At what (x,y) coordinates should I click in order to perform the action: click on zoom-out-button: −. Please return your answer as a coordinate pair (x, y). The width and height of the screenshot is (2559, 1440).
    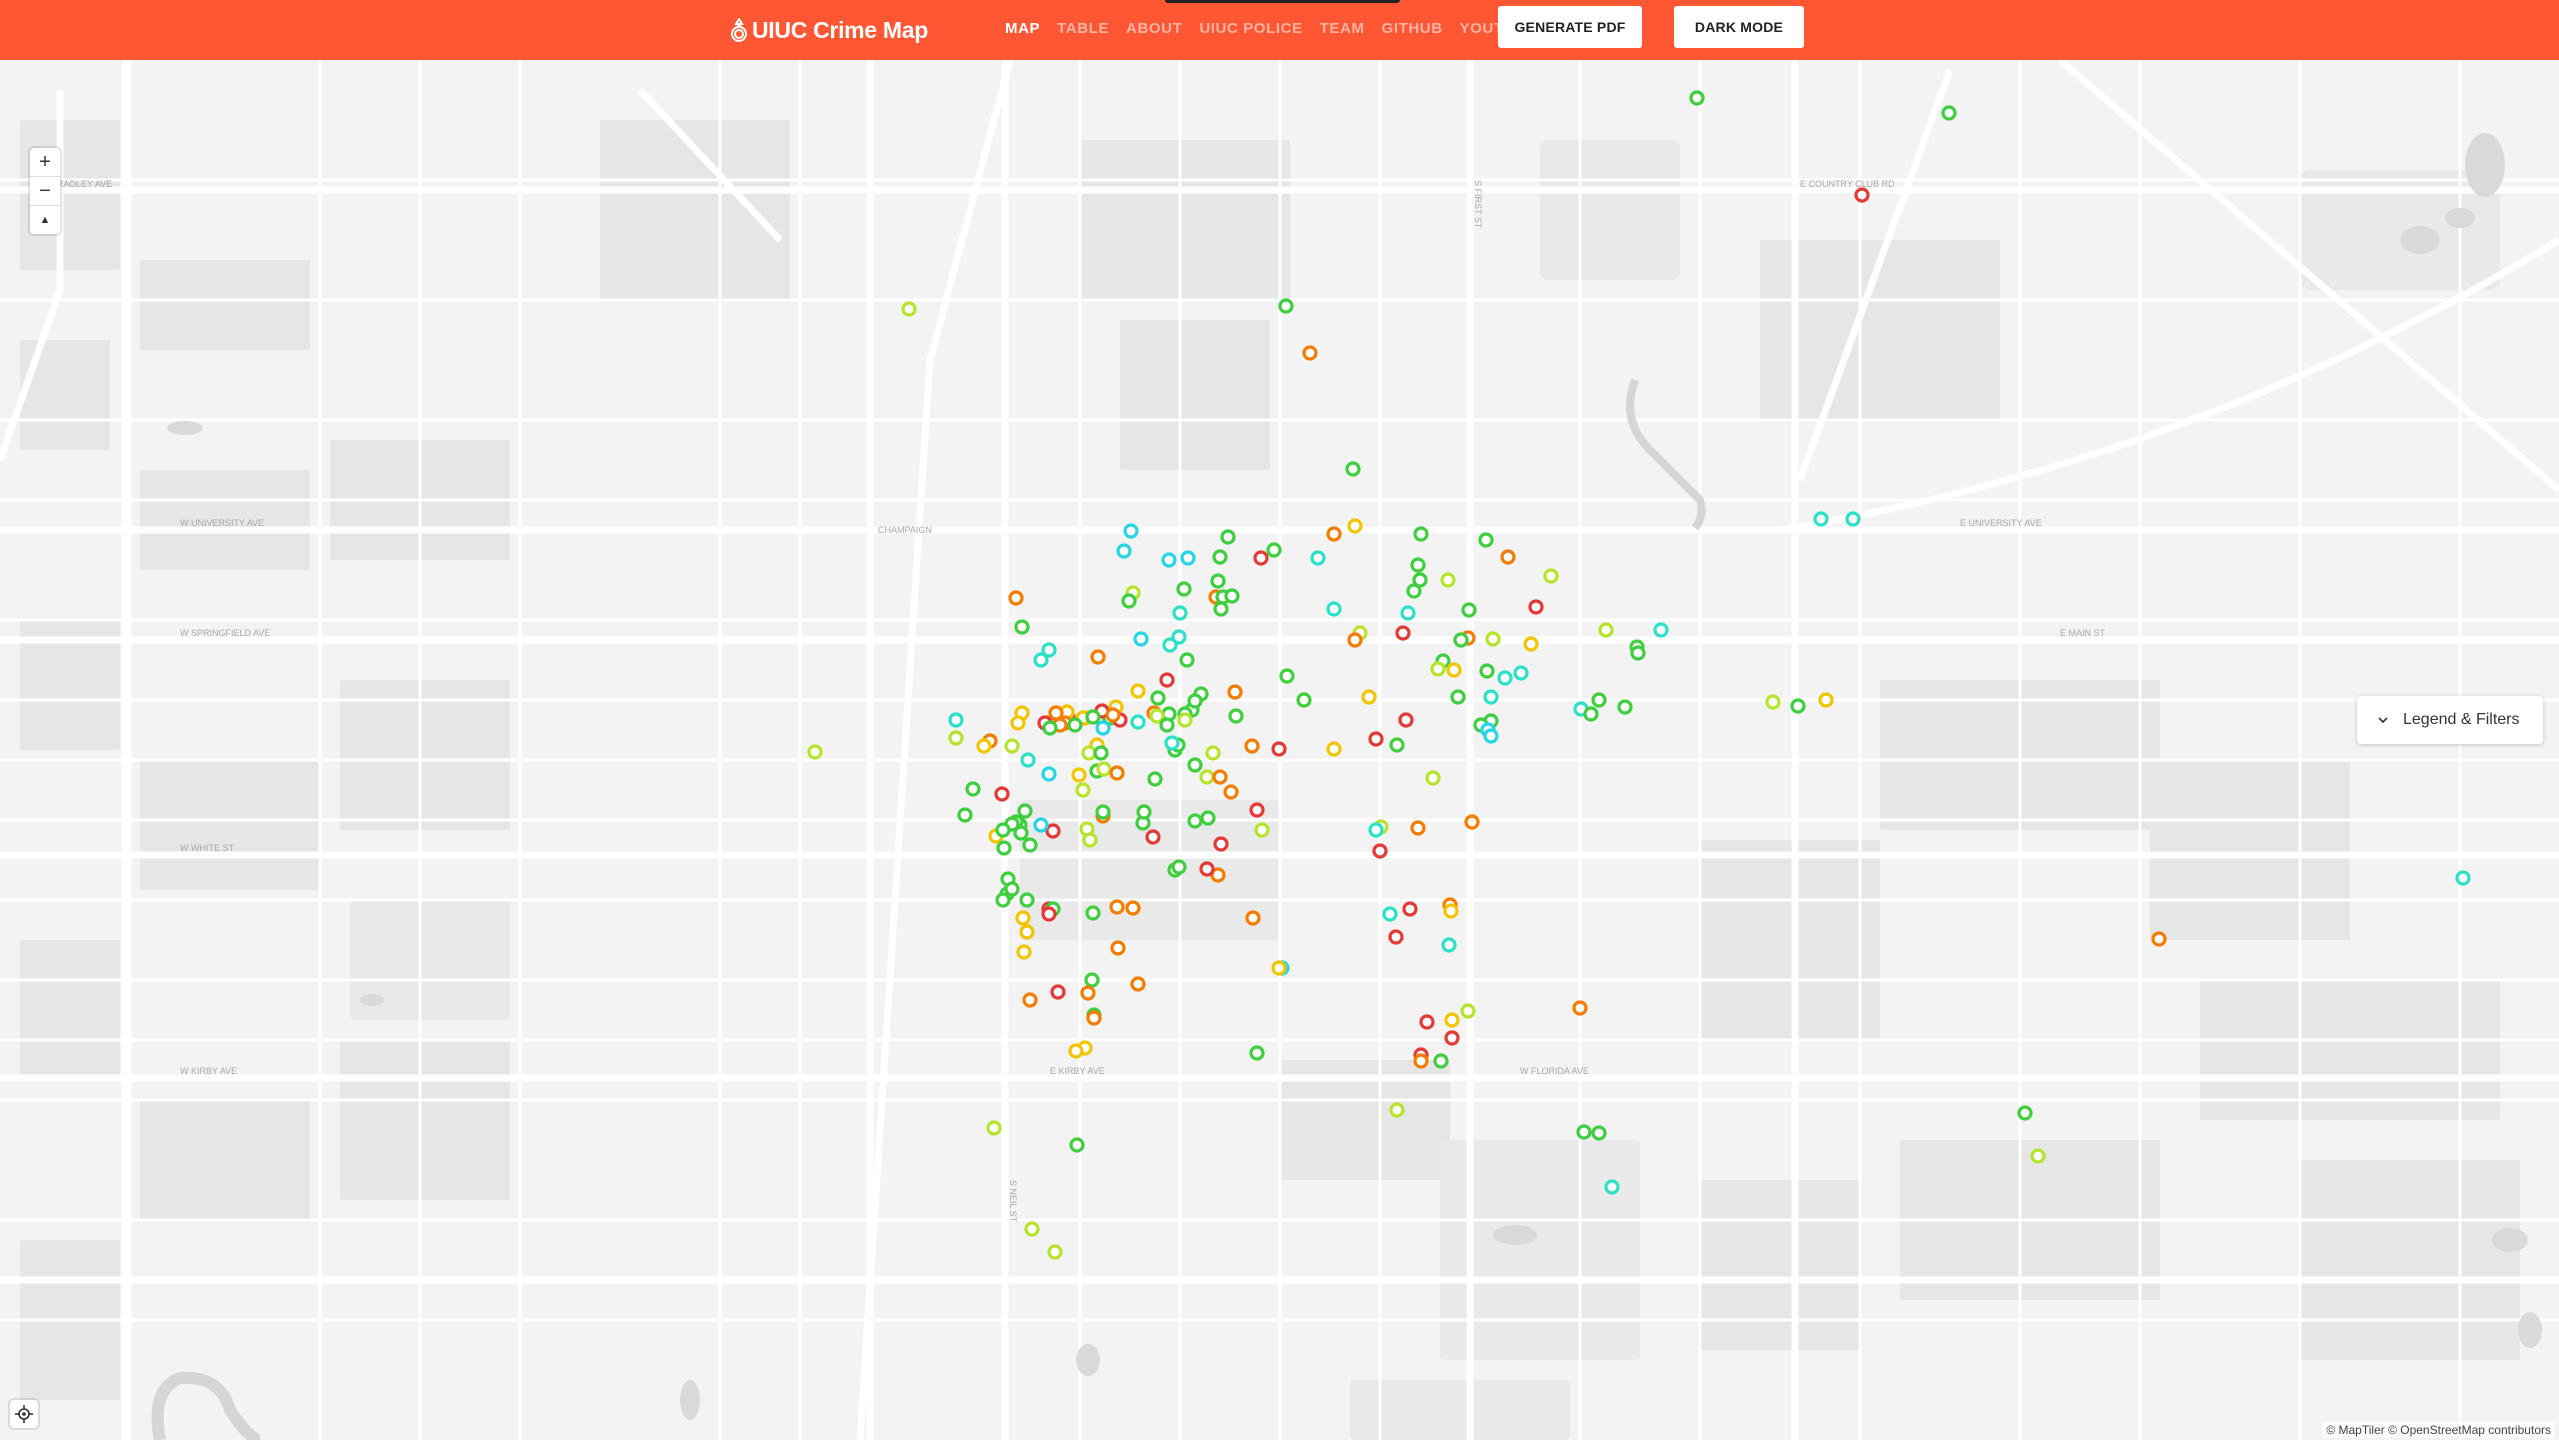
    Looking at the image, I should click on (45, 191).